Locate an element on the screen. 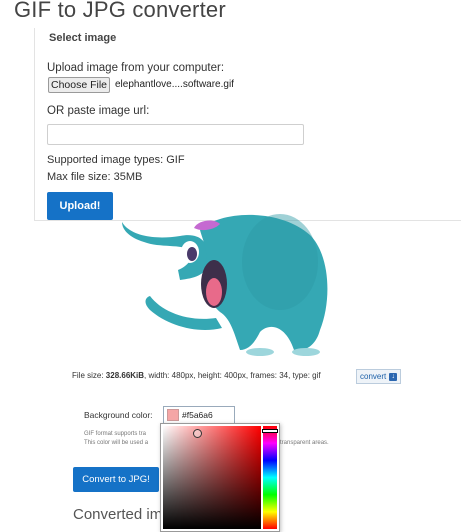 The height and width of the screenshot is (532, 470). convert-link: convert ↓ is located at coordinates (379, 376).